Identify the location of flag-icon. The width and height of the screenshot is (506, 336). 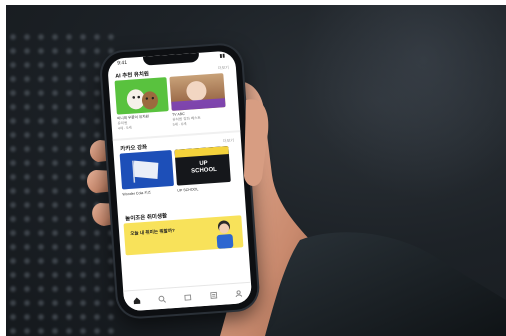
(145, 171).